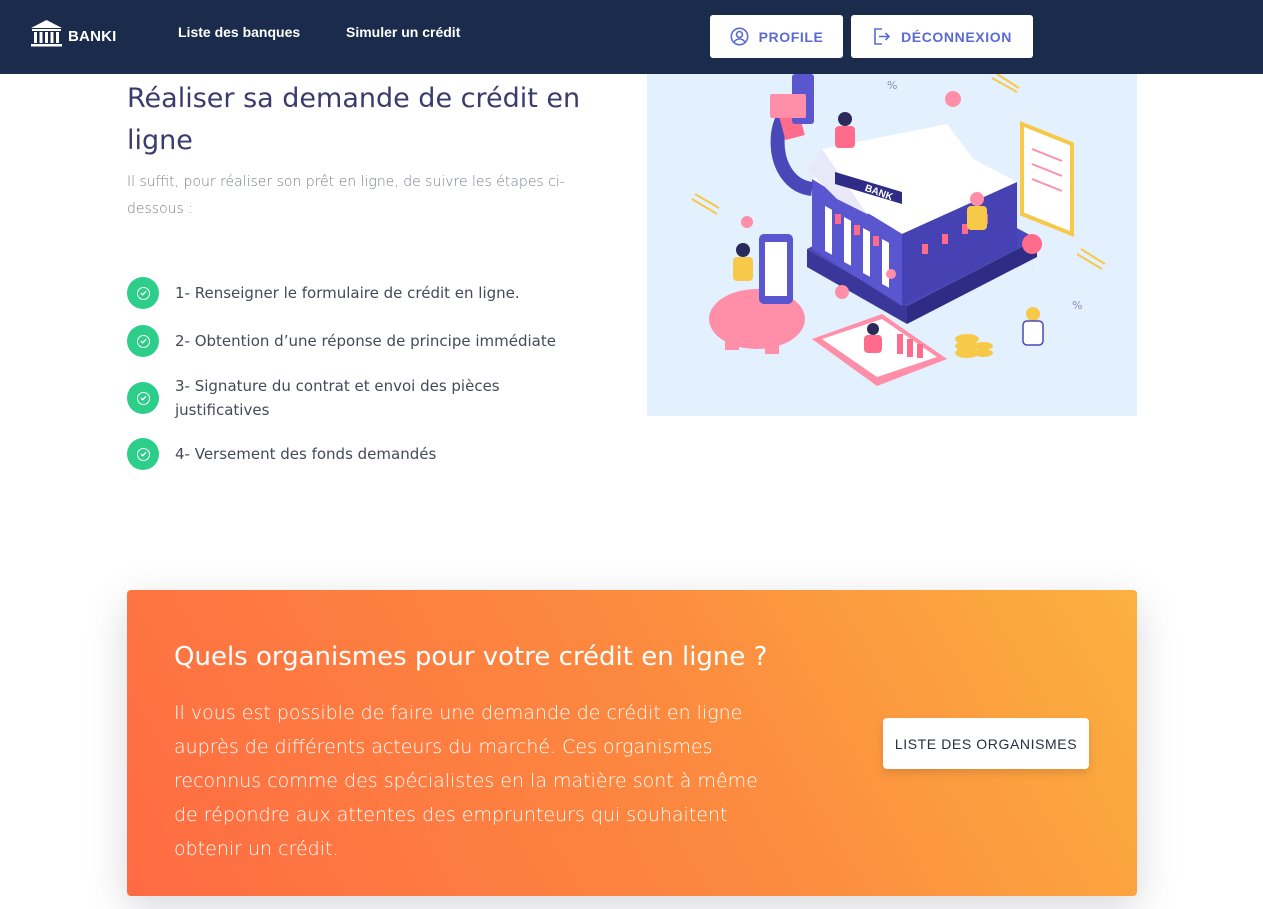  I want to click on nav-link-banks: Liste des banques, so click(239, 32).